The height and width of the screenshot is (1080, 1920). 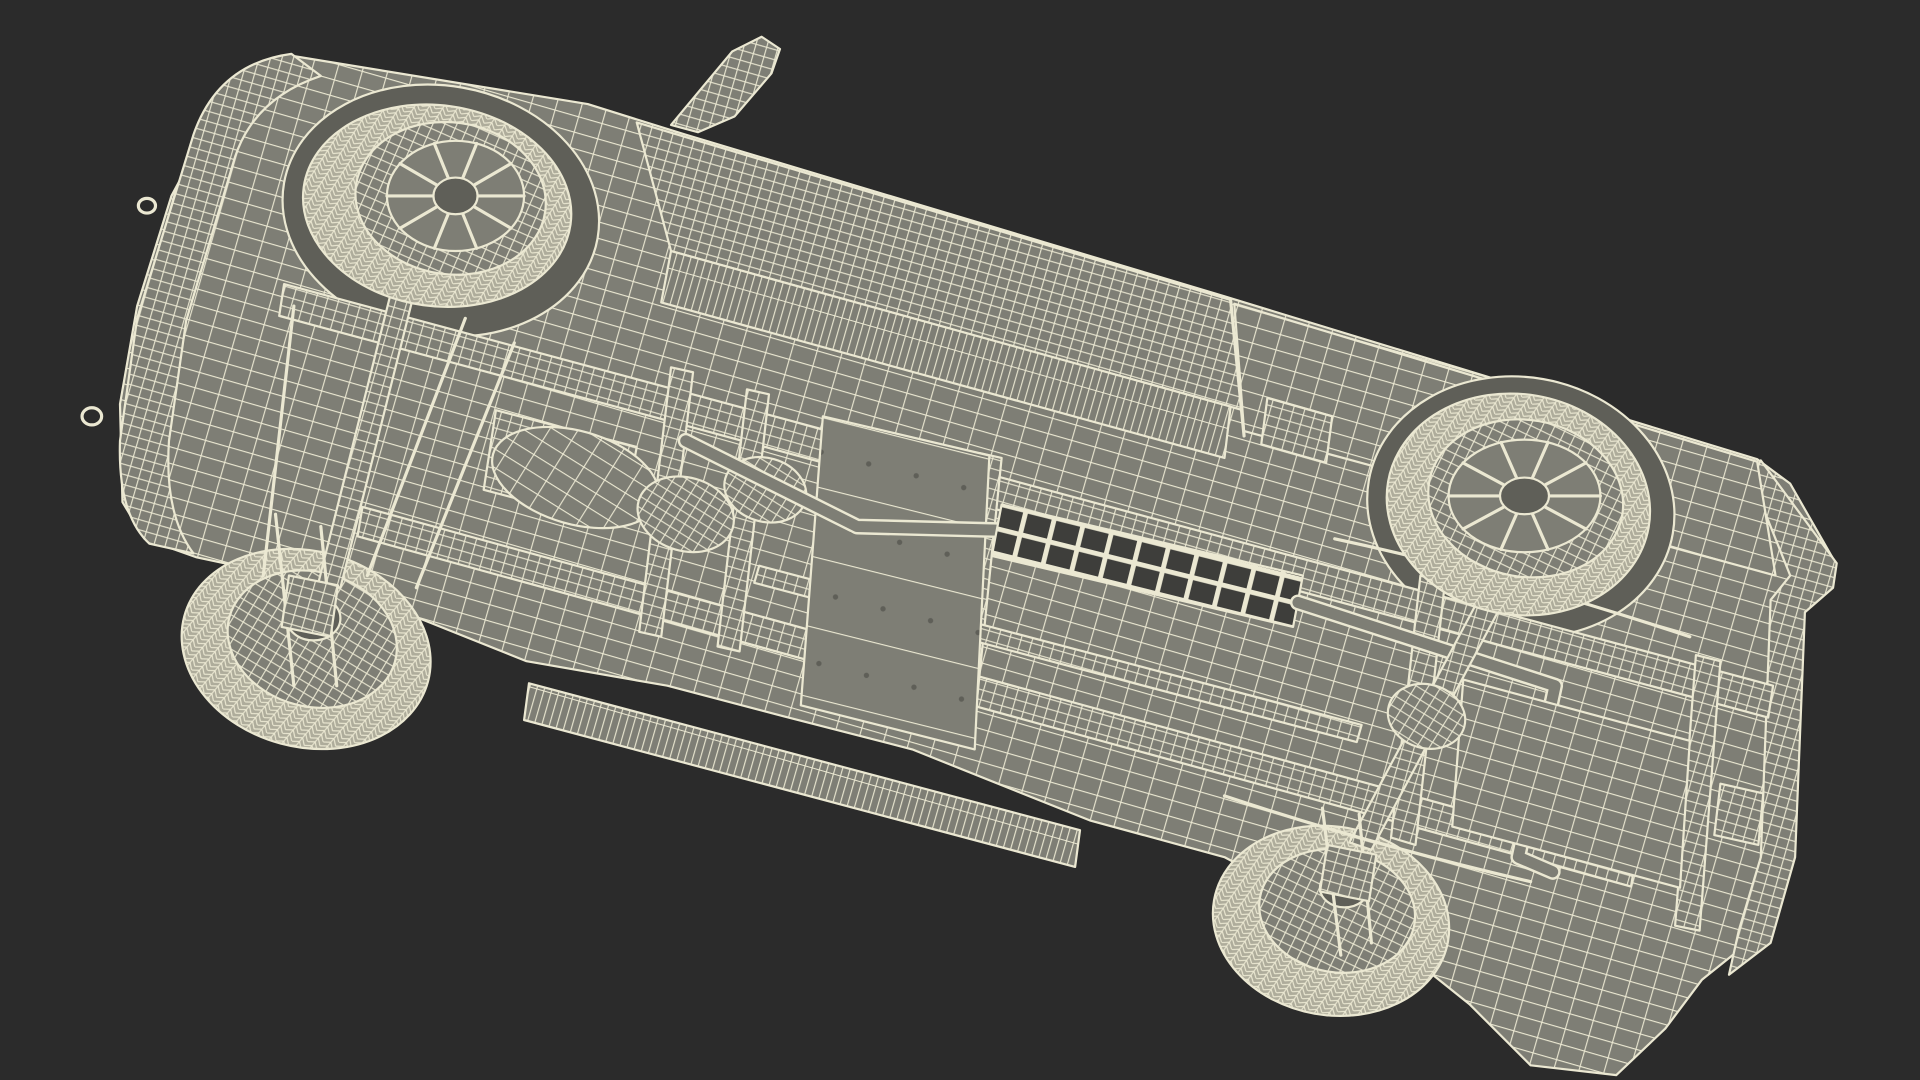 I want to click on front-left-hub-cap, so click(x=455, y=196).